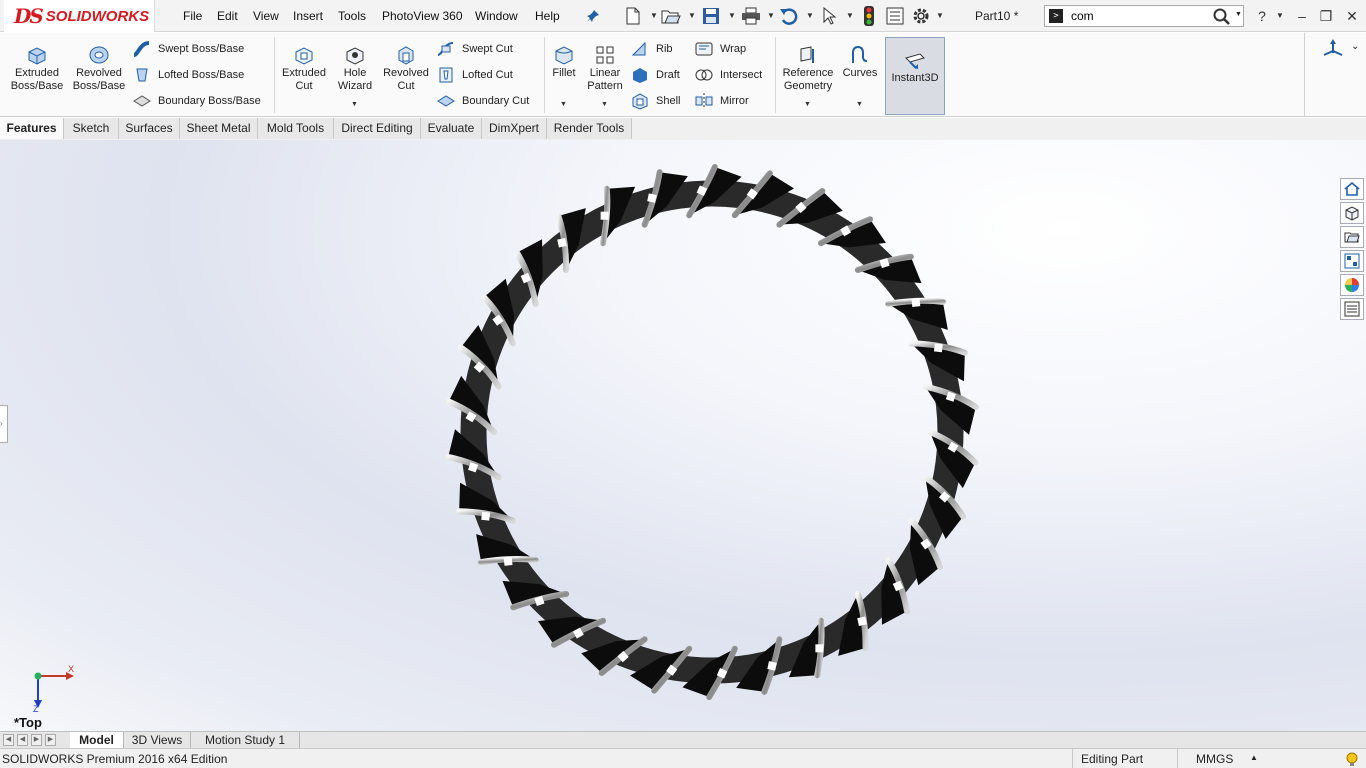 The image size is (1366, 768). I want to click on reference-geometry-dropdown-icon: ▼, so click(807, 104).